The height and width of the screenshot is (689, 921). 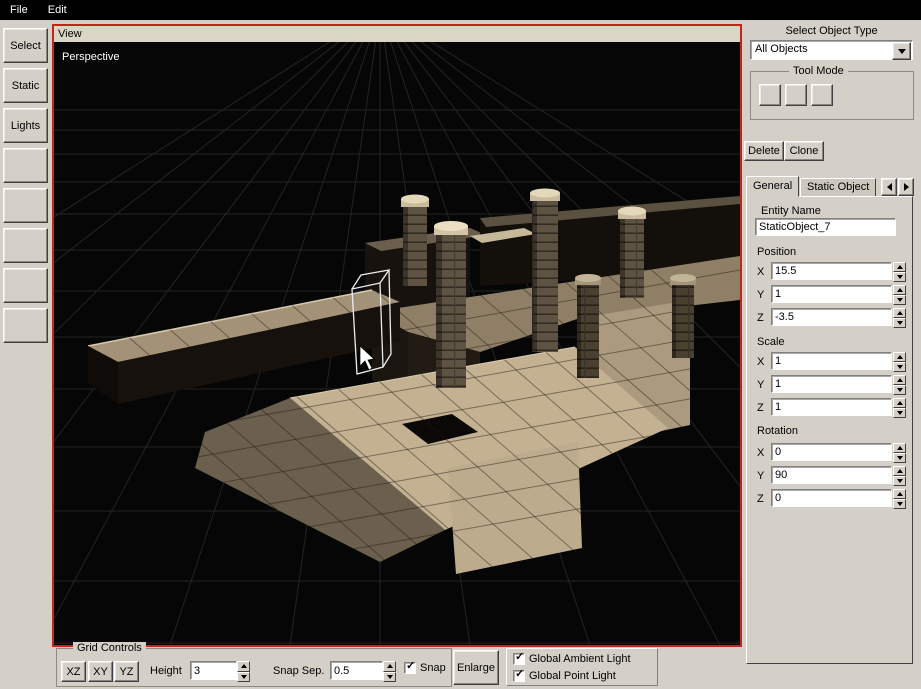 I want to click on clone-button: Clone, so click(x=804, y=151).